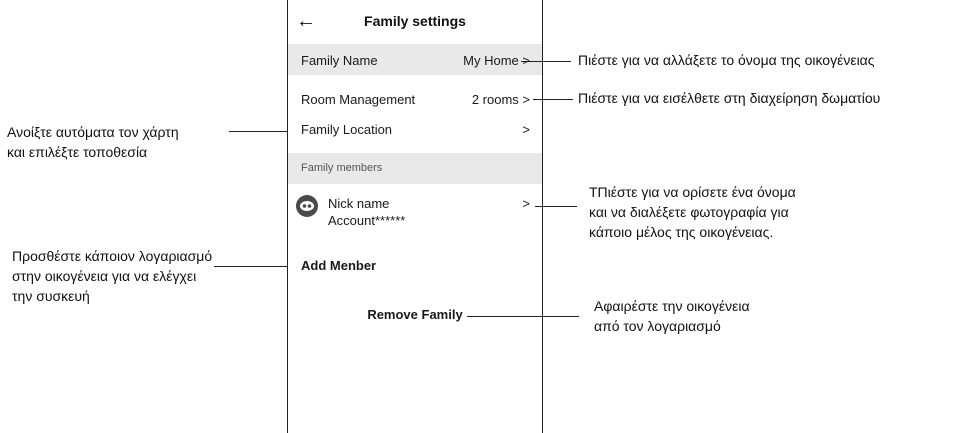 The height and width of the screenshot is (433, 965). What do you see at coordinates (553, 99) in the screenshot?
I see `room-management-leader-line` at bounding box center [553, 99].